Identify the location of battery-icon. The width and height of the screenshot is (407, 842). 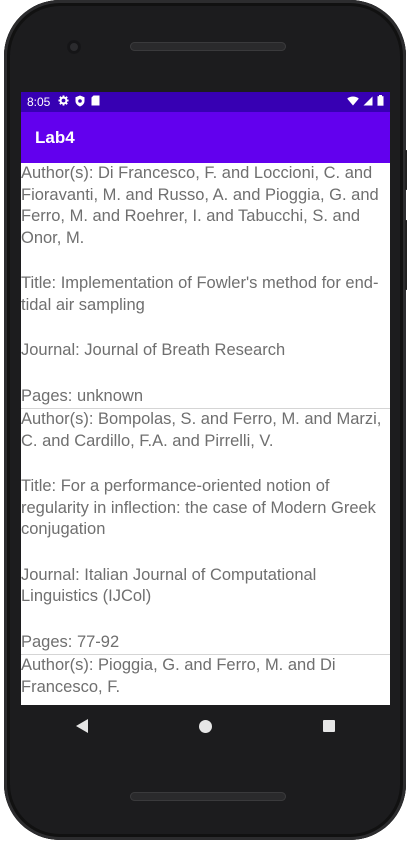
(380, 102).